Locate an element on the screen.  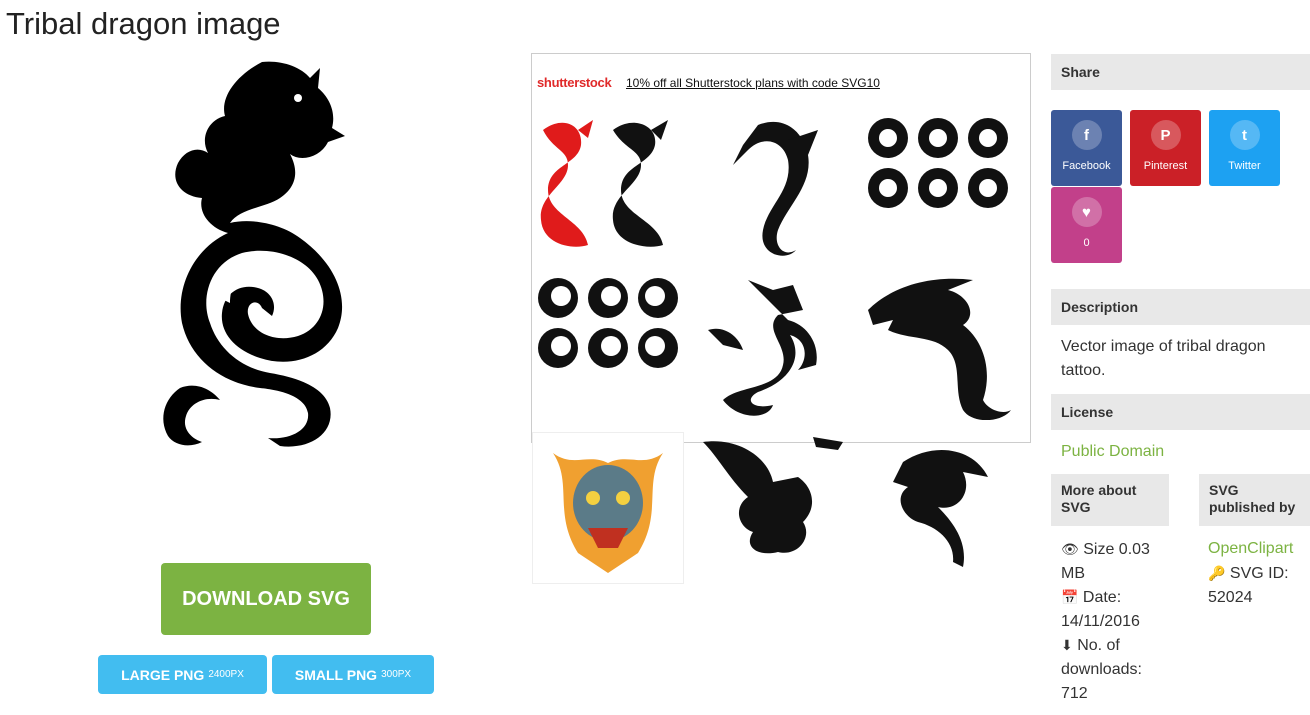
small-png-size: 300PX is located at coordinates (396, 674).